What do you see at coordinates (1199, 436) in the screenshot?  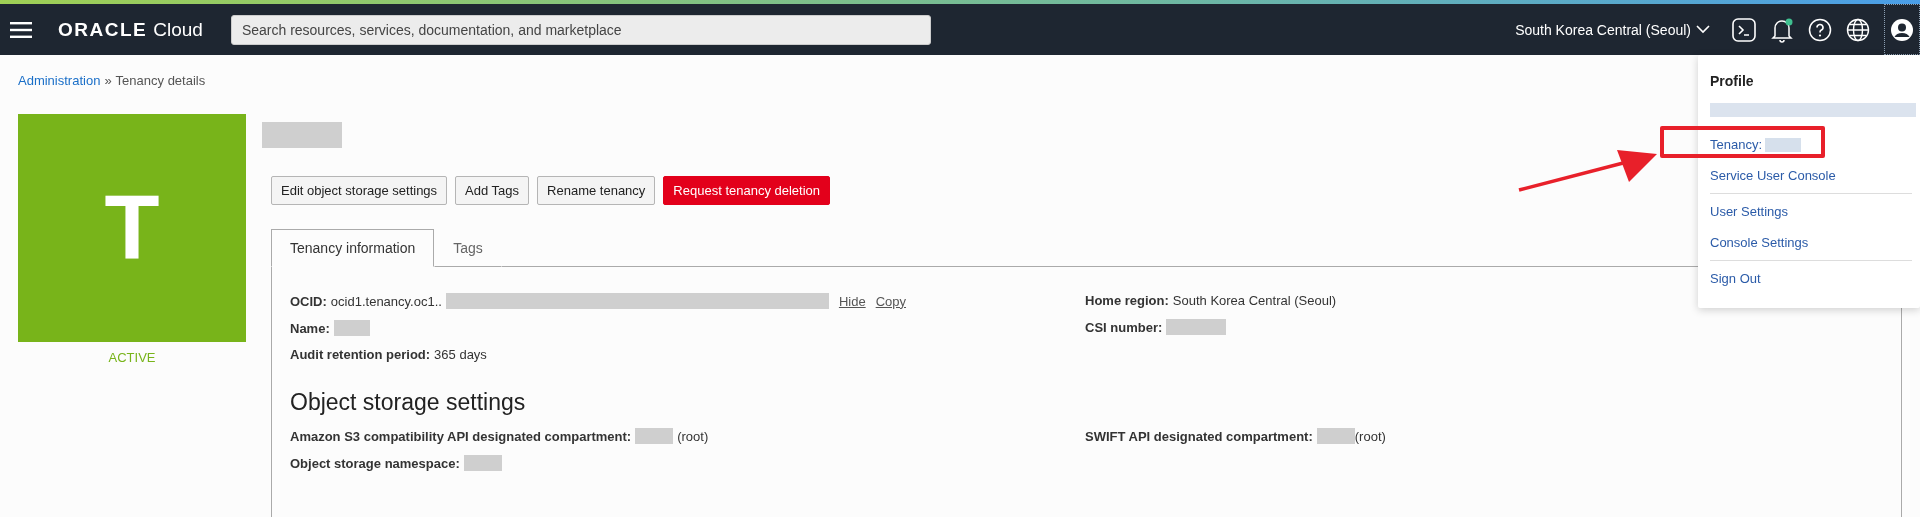 I see `field-label: SWIFT API designated compartment:` at bounding box center [1199, 436].